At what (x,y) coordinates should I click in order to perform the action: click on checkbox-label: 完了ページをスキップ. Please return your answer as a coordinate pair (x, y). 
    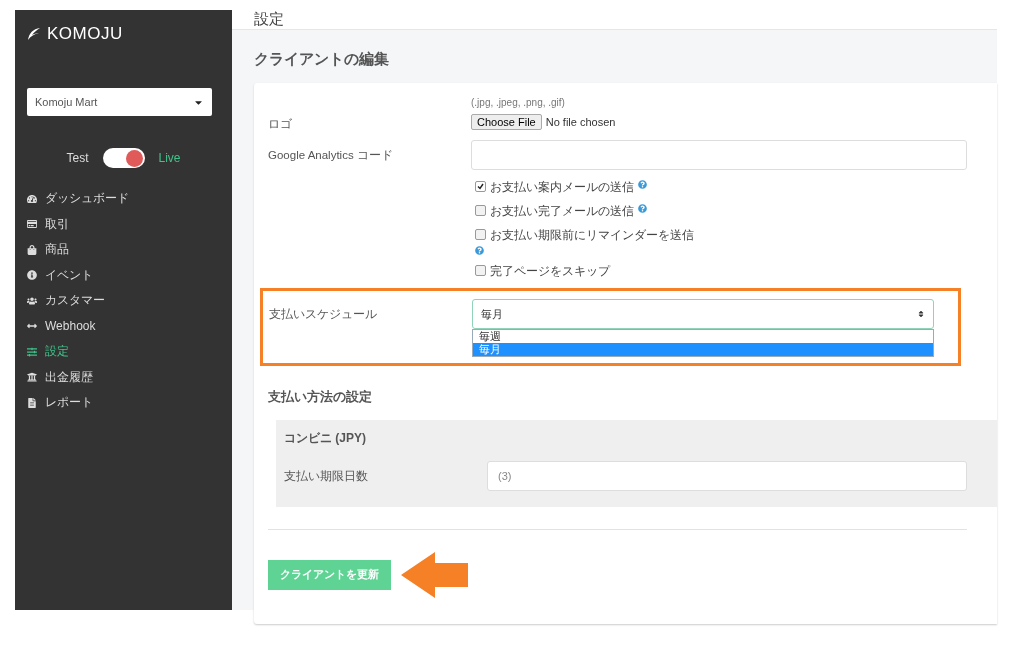
    Looking at the image, I should click on (550, 271).